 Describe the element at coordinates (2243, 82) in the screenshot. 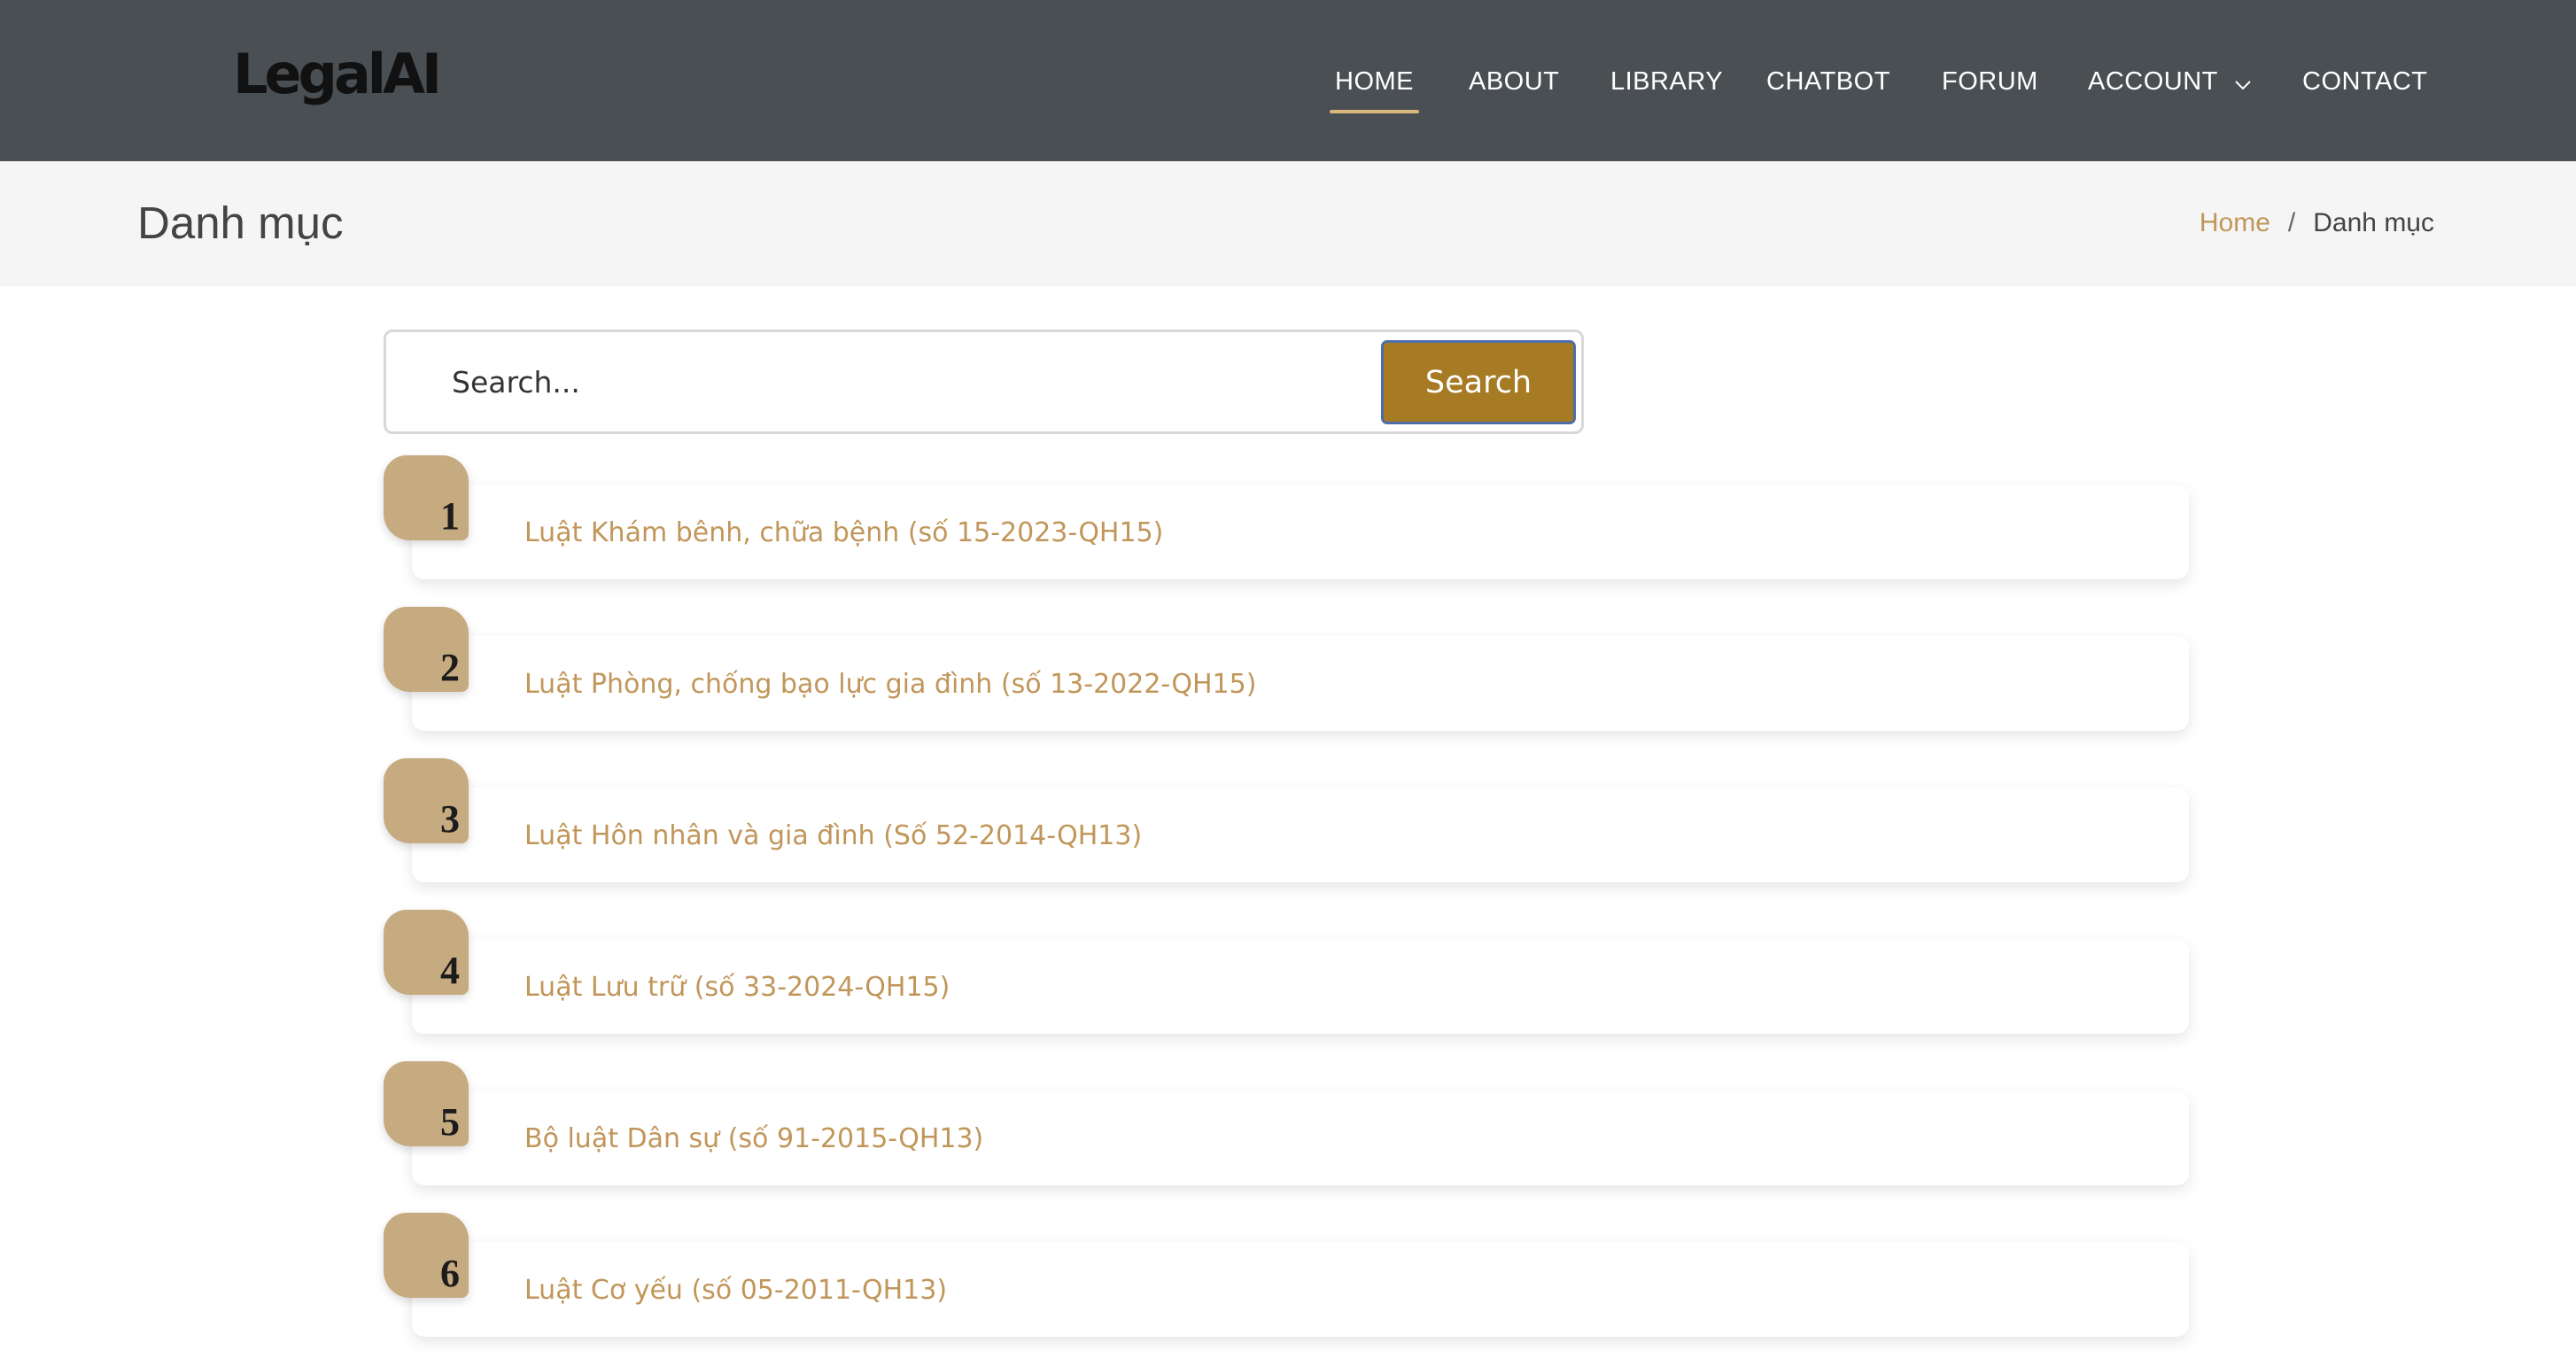

I see `chevron-down-icon` at that location.